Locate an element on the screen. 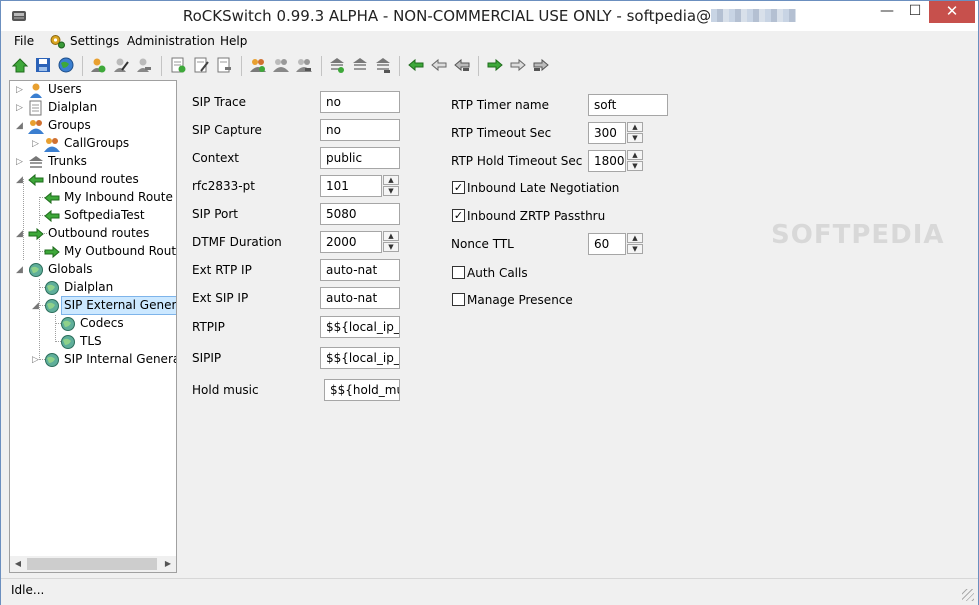 This screenshot has height=605, width=979. edit-outbound-route-icon is located at coordinates (518, 65).